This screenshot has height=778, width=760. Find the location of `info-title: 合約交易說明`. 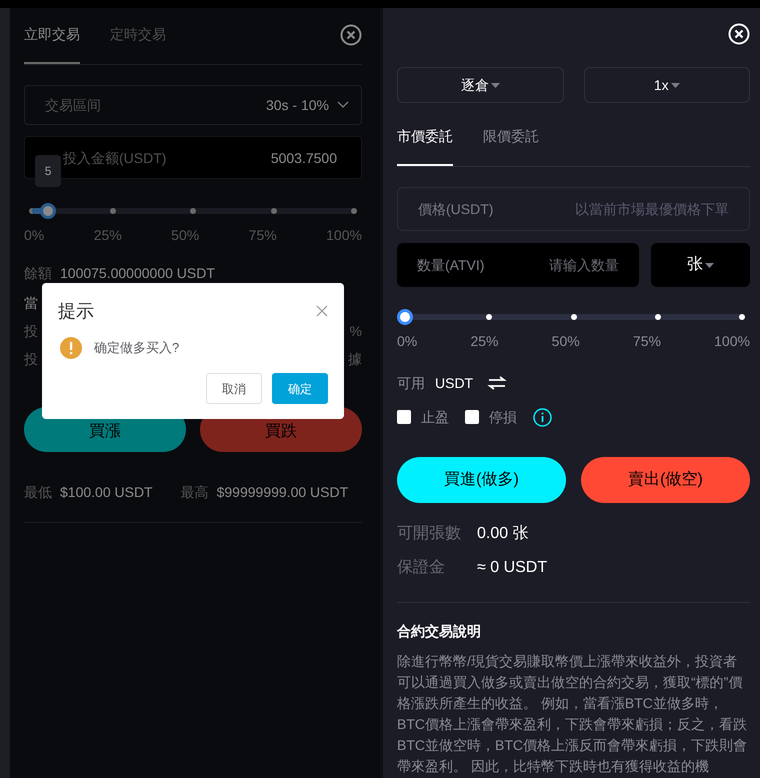

info-title: 合約交易說明 is located at coordinates (439, 631).